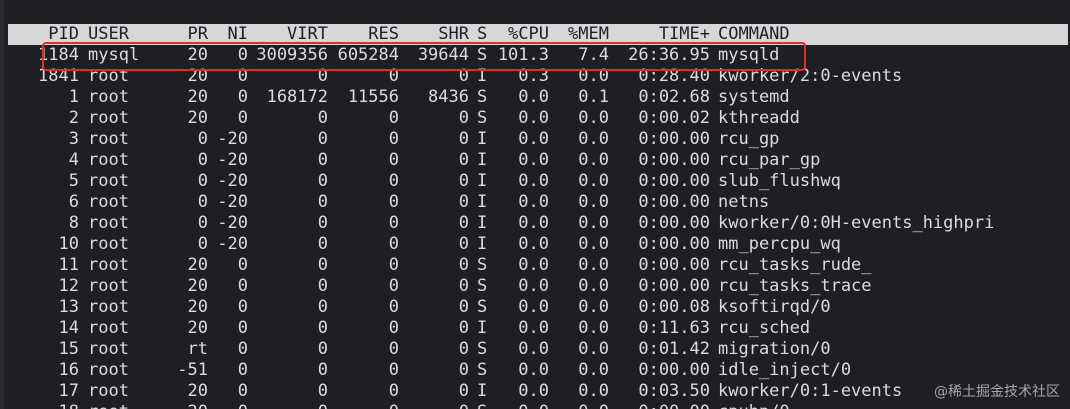 The image size is (1070, 409). I want to click on process-command: rcu_par_gp, so click(769, 160).